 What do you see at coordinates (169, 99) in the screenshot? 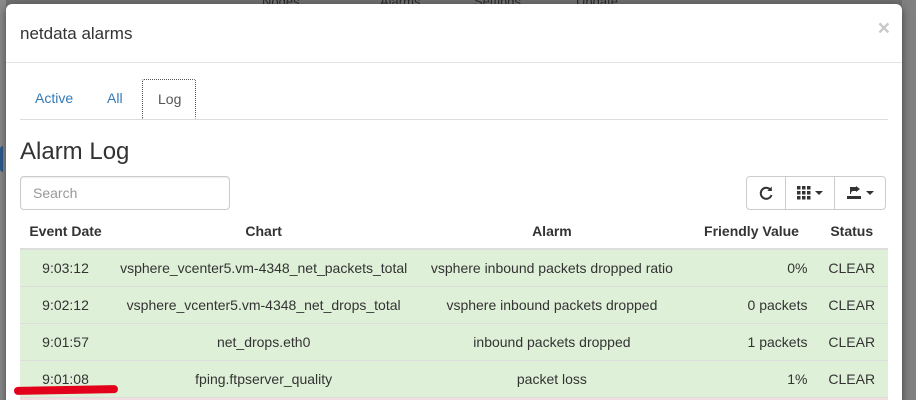
I see `tab-log: Log` at bounding box center [169, 99].